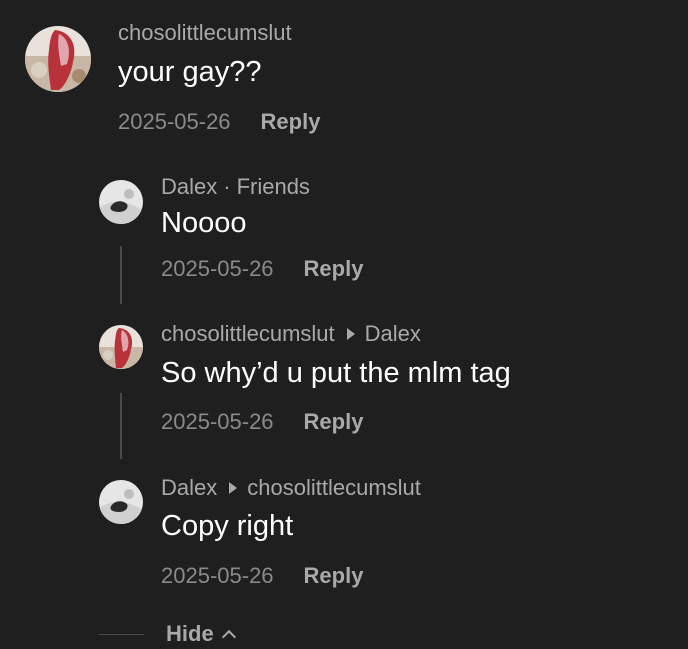  Describe the element at coordinates (190, 72) in the screenshot. I see `comment-text: your gay??` at that location.